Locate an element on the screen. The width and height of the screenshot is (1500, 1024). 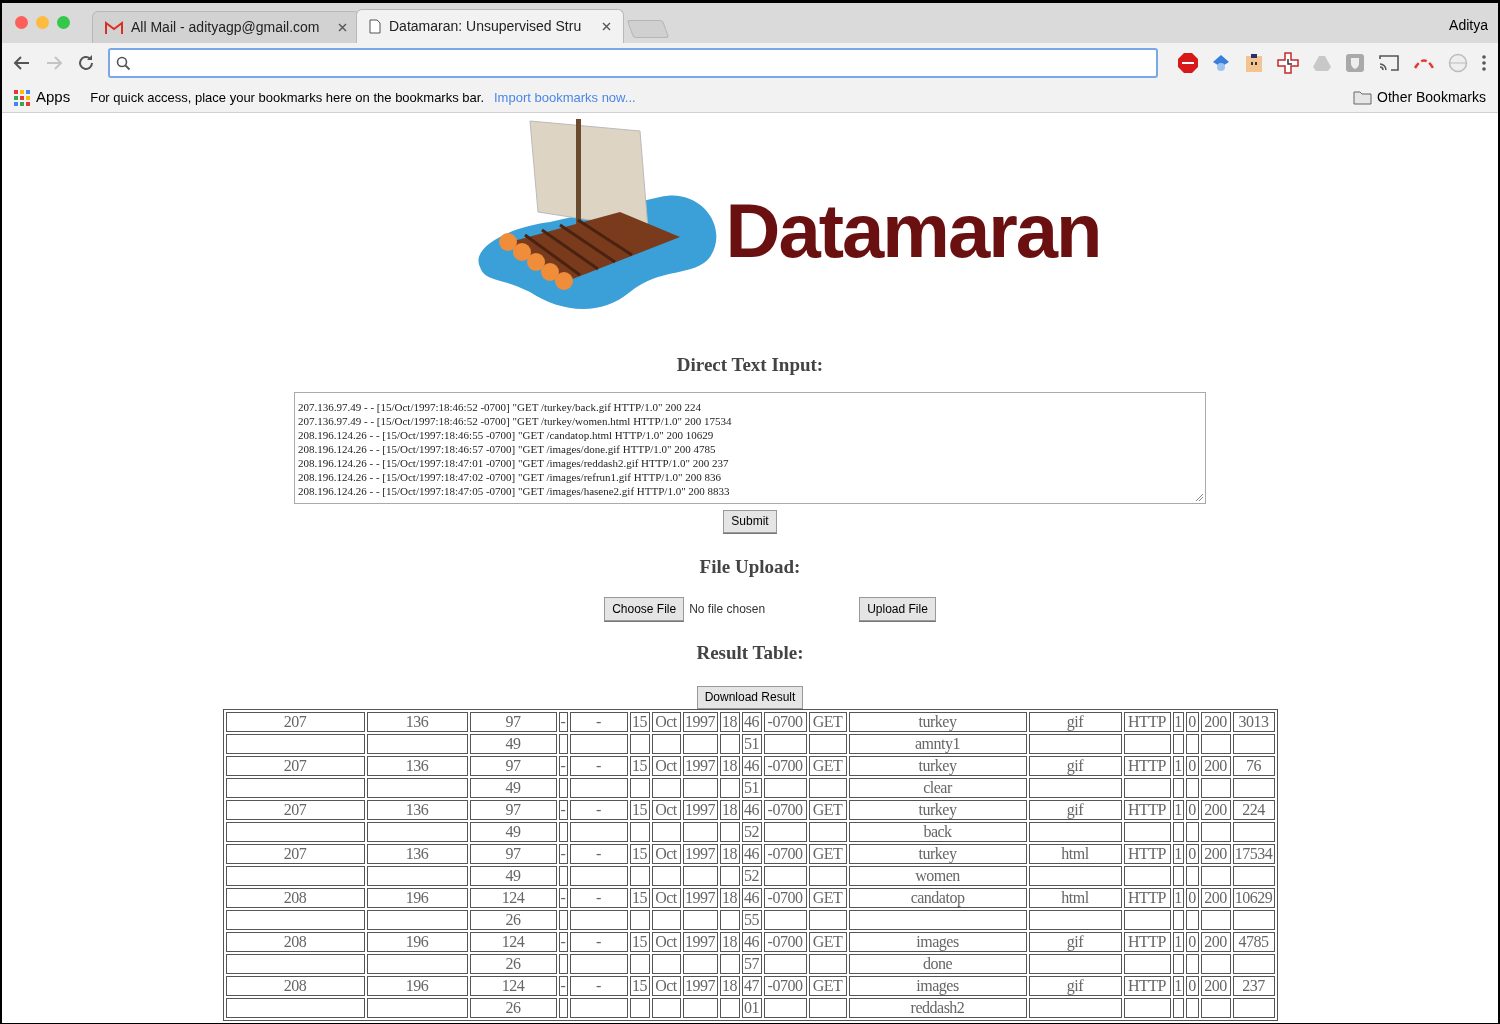
address-bar is located at coordinates (633, 63).